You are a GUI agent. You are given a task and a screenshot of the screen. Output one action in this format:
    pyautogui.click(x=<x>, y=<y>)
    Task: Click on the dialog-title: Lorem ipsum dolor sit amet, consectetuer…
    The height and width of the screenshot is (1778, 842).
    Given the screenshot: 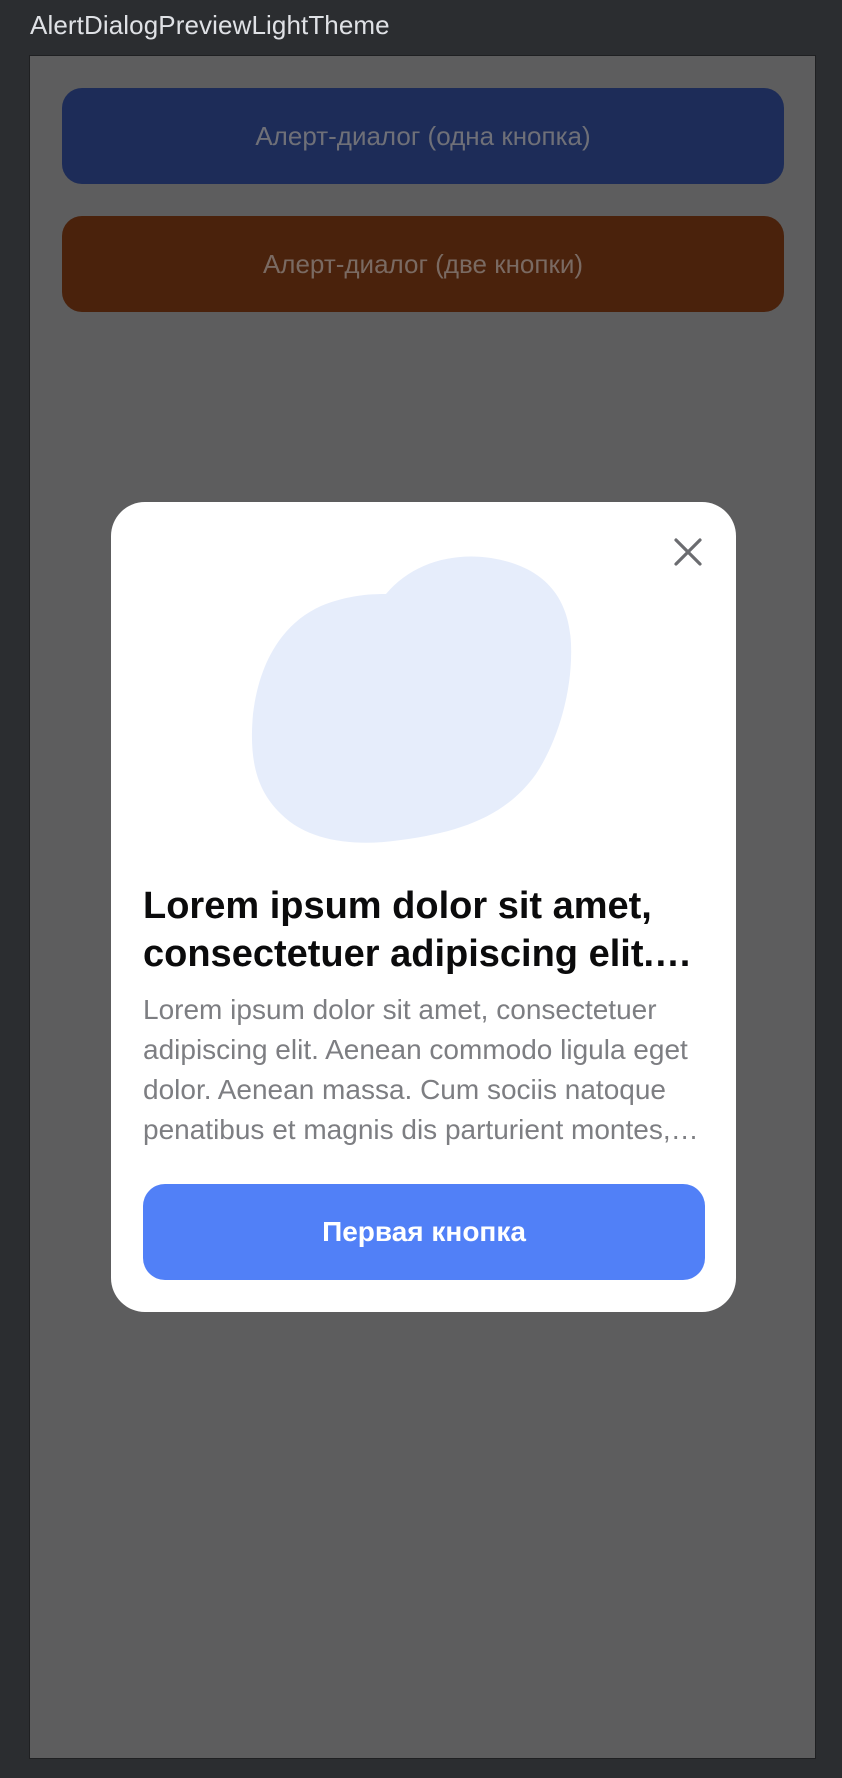 What is the action you would take?
    pyautogui.click(x=399, y=930)
    